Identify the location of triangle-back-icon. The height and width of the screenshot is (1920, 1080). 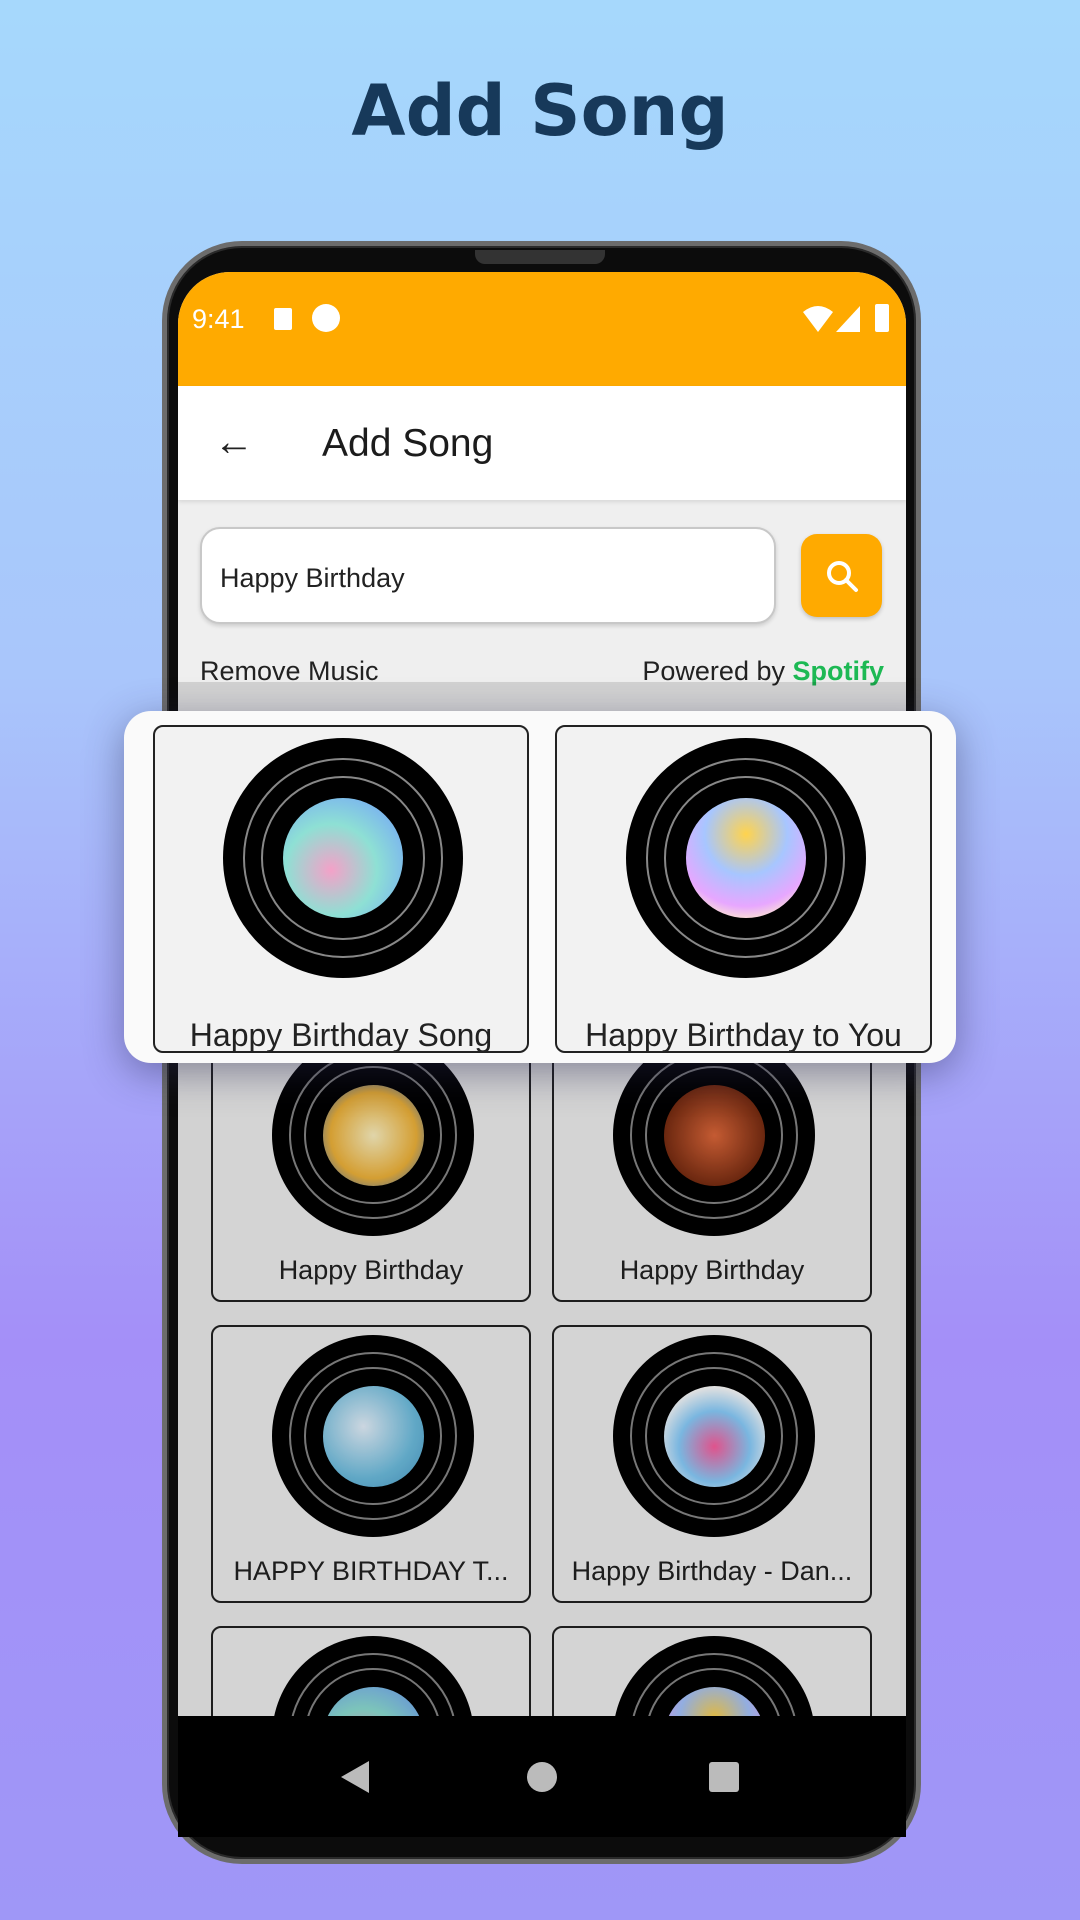
(355, 1777).